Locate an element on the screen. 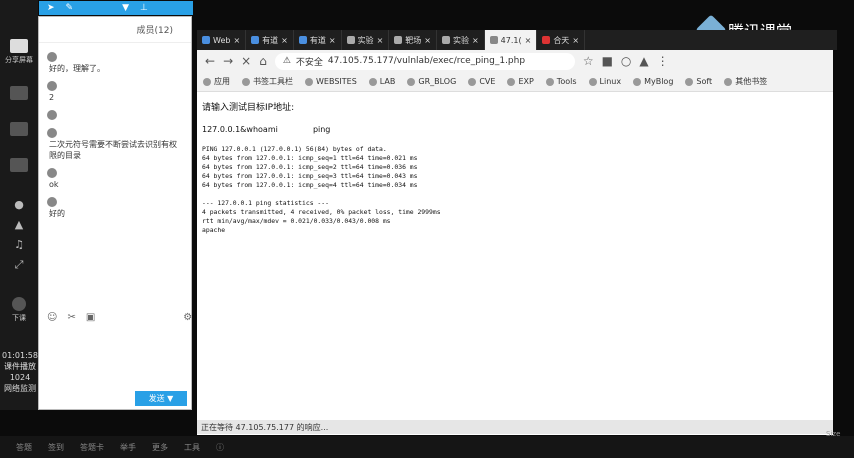 The height and width of the screenshot is (458, 854). bookmark-folder: EXP is located at coordinates (520, 81).